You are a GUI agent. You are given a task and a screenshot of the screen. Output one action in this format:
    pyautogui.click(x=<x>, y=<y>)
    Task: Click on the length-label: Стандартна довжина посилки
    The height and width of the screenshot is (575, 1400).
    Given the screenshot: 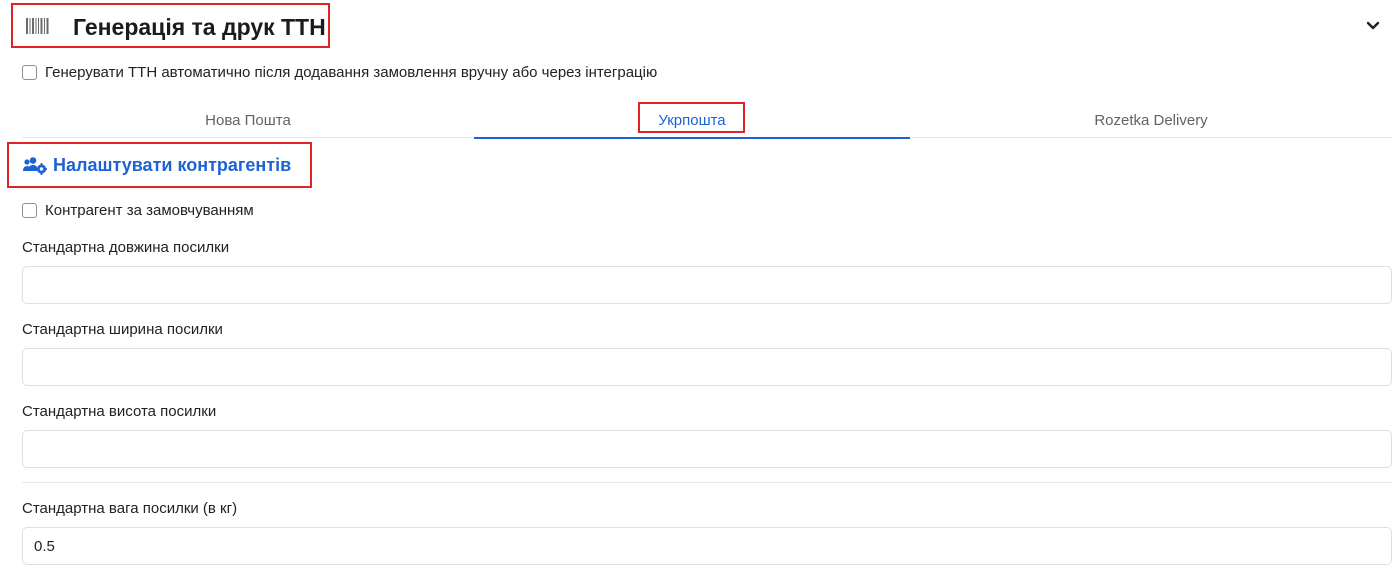 What is the action you would take?
    pyautogui.click(x=126, y=247)
    